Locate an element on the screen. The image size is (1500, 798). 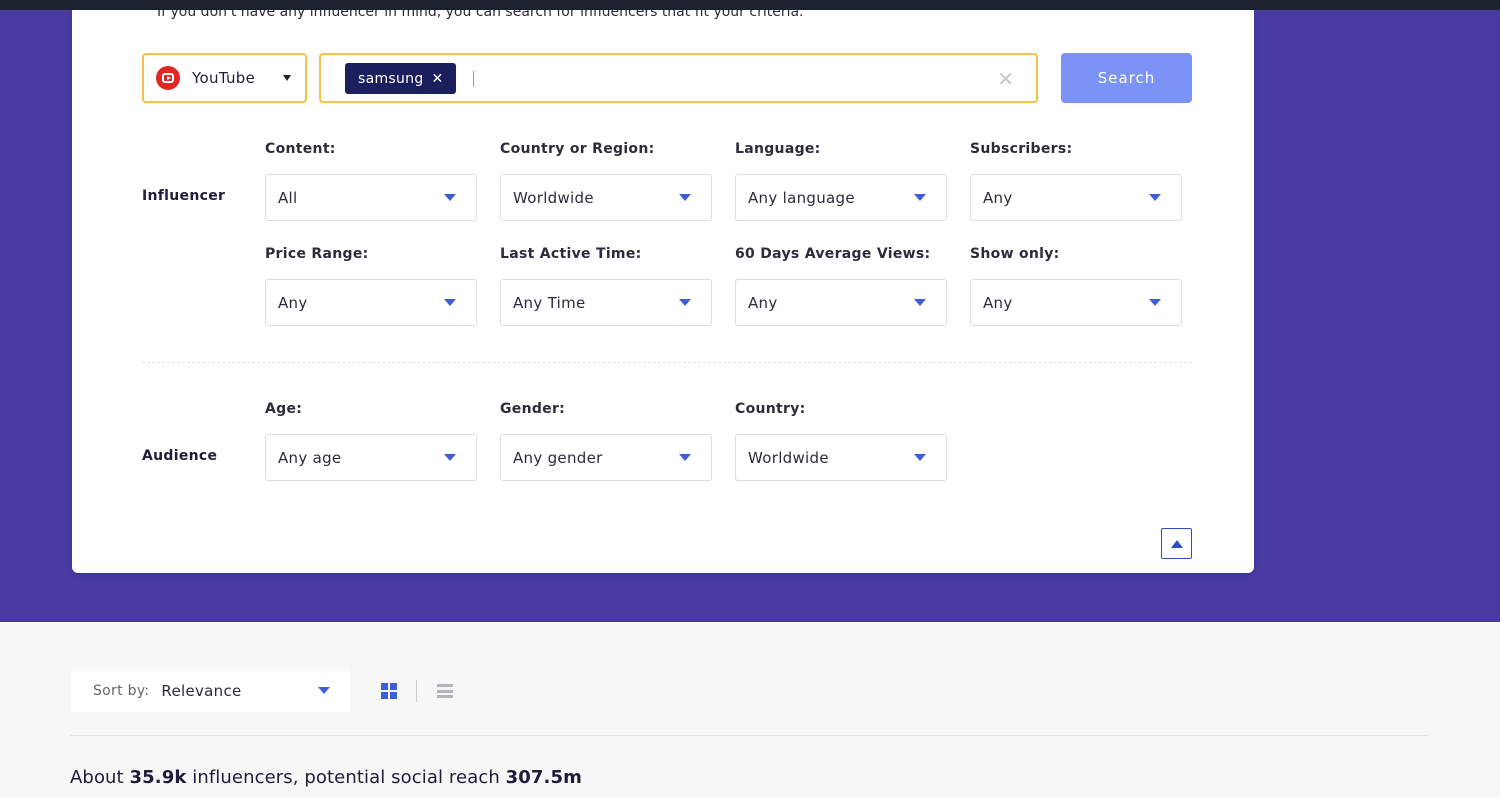
show-only-label: Show only: is located at coordinates (1015, 254).